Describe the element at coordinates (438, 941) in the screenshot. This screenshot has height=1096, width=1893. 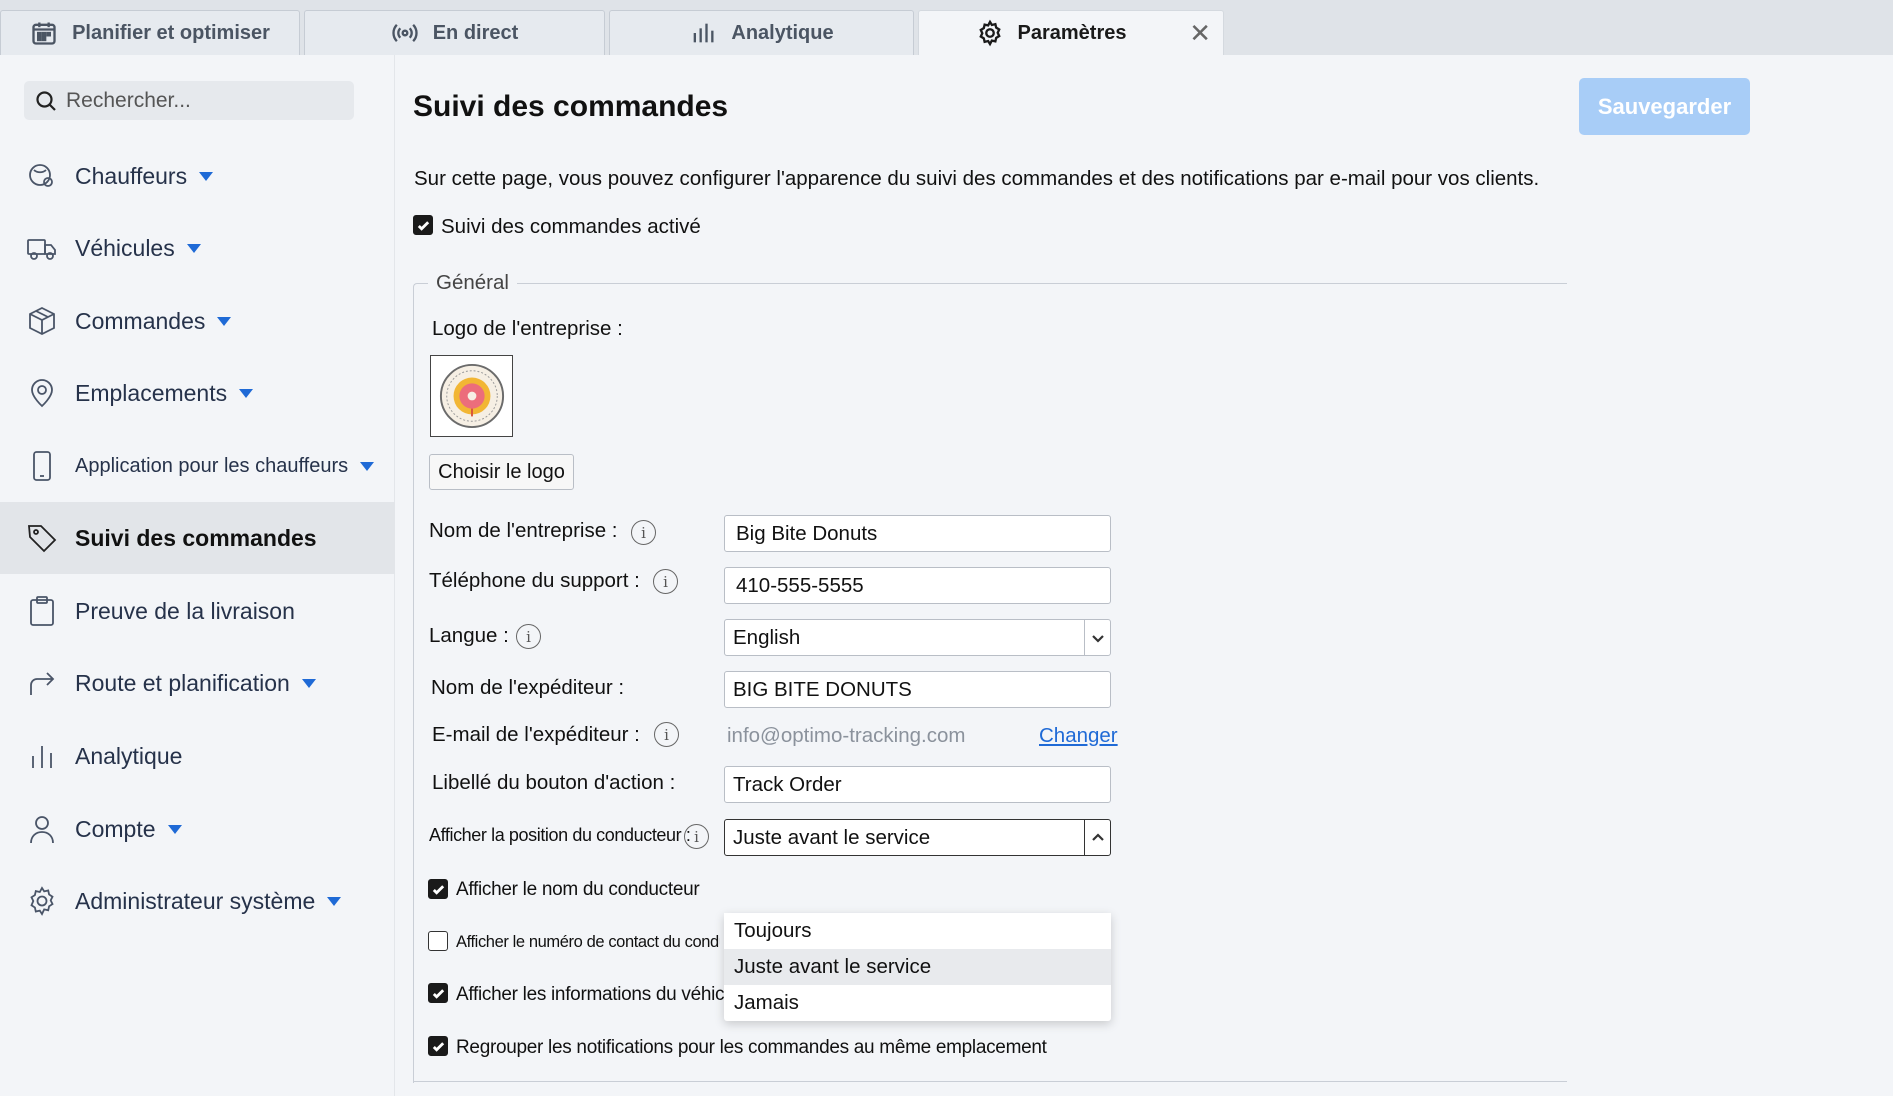
I see `show-driver-contact-checkbox` at that location.